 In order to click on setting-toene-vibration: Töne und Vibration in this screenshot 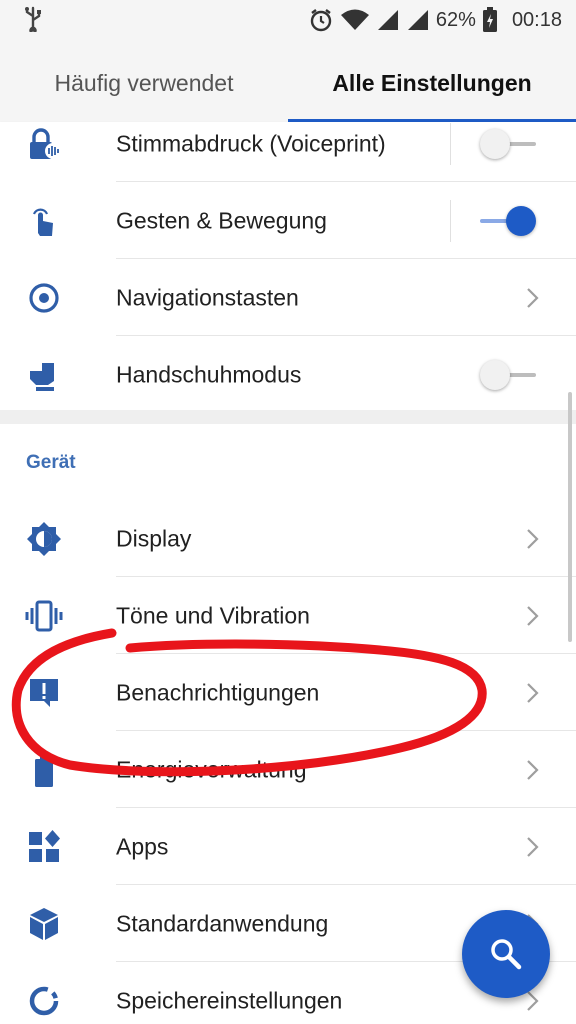, I will do `click(288, 615)`.